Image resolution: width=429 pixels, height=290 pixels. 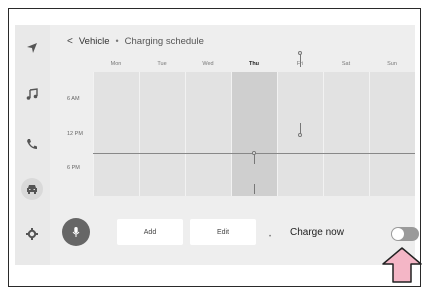 I want to click on schedule-marker-thu-dot, so click(x=254, y=153).